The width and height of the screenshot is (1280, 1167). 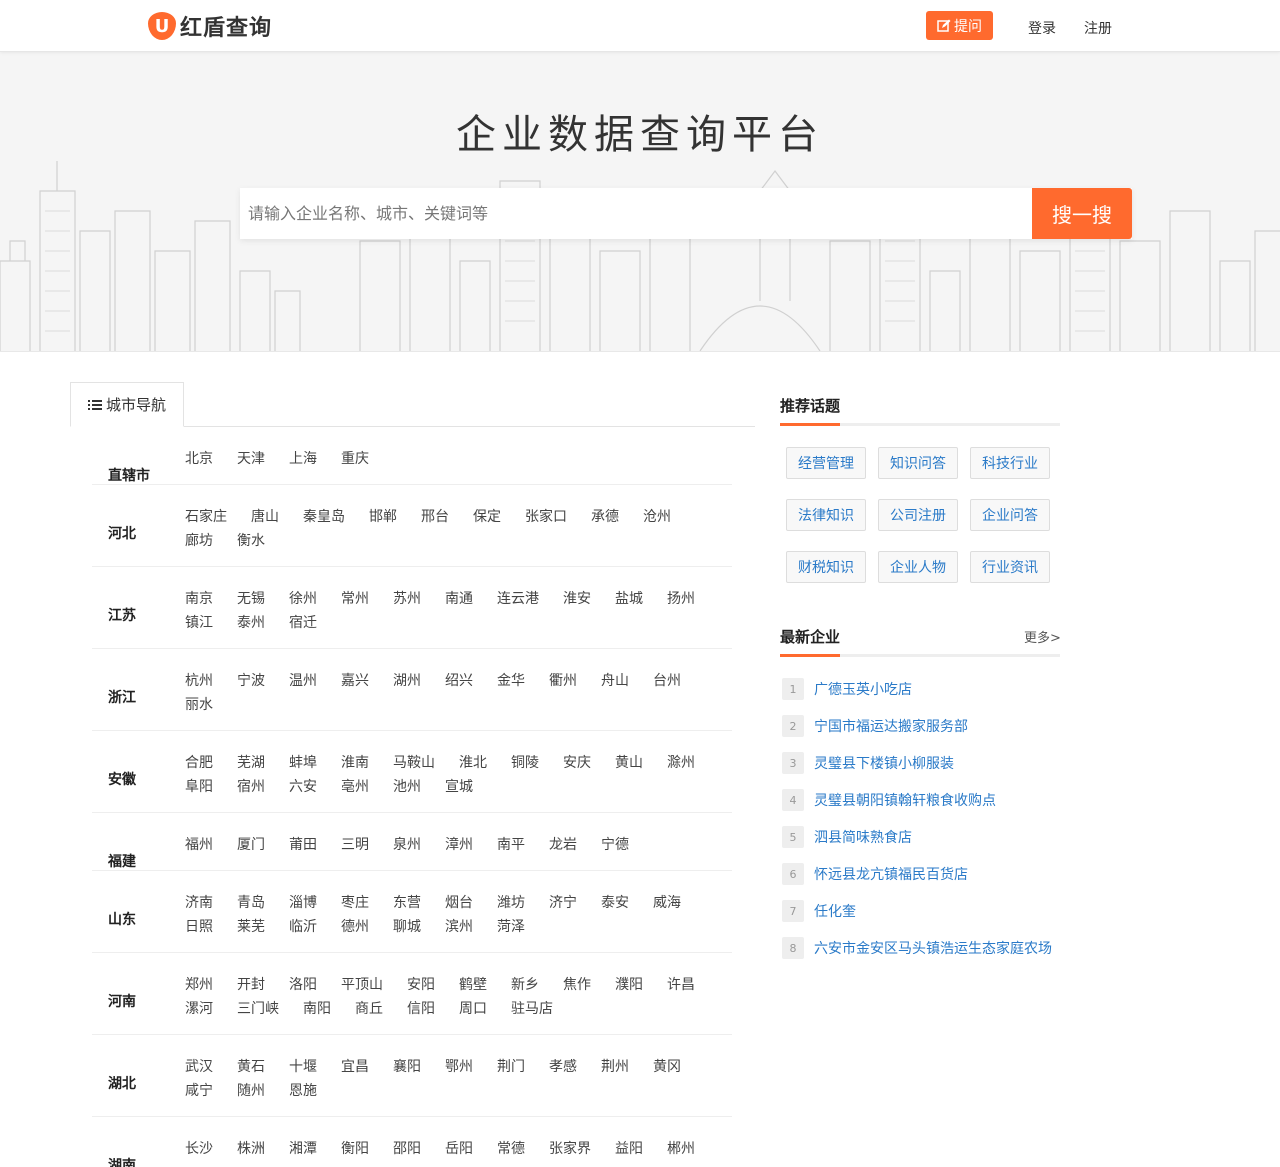 What do you see at coordinates (459, 681) in the screenshot?
I see `city-link: 绍兴` at bounding box center [459, 681].